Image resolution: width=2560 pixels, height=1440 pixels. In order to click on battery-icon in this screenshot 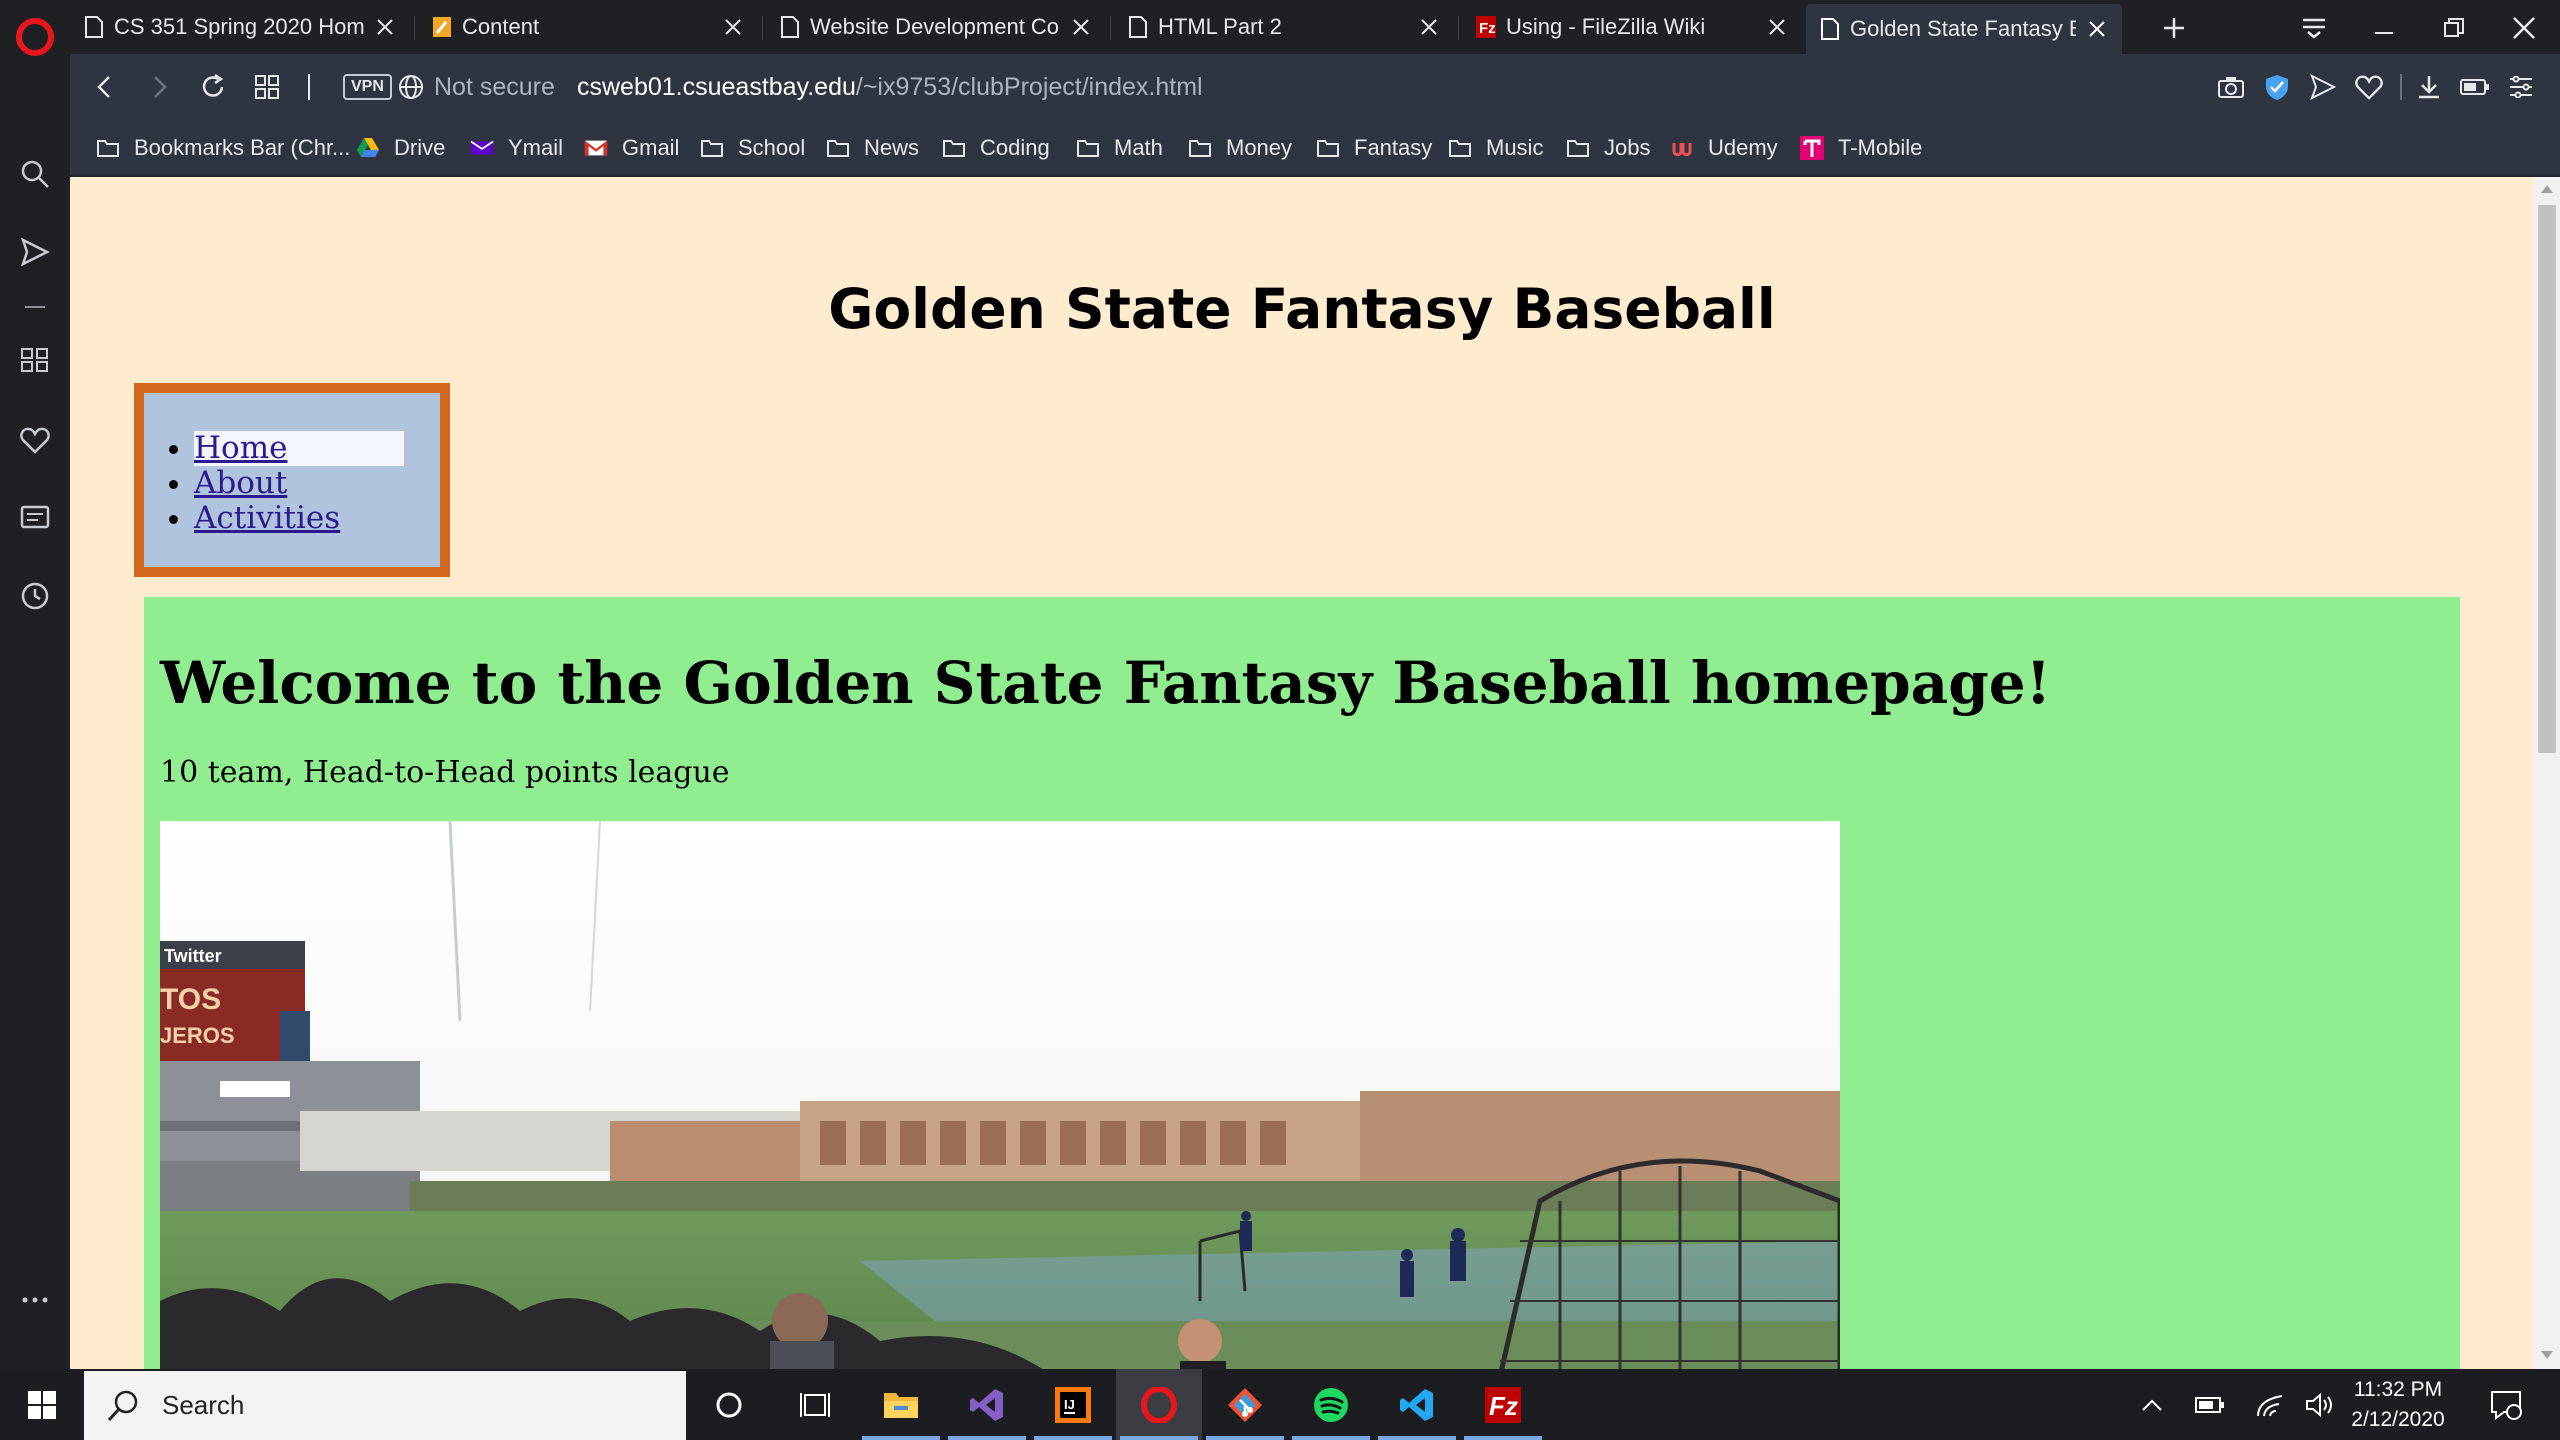, I will do `click(2210, 1405)`.